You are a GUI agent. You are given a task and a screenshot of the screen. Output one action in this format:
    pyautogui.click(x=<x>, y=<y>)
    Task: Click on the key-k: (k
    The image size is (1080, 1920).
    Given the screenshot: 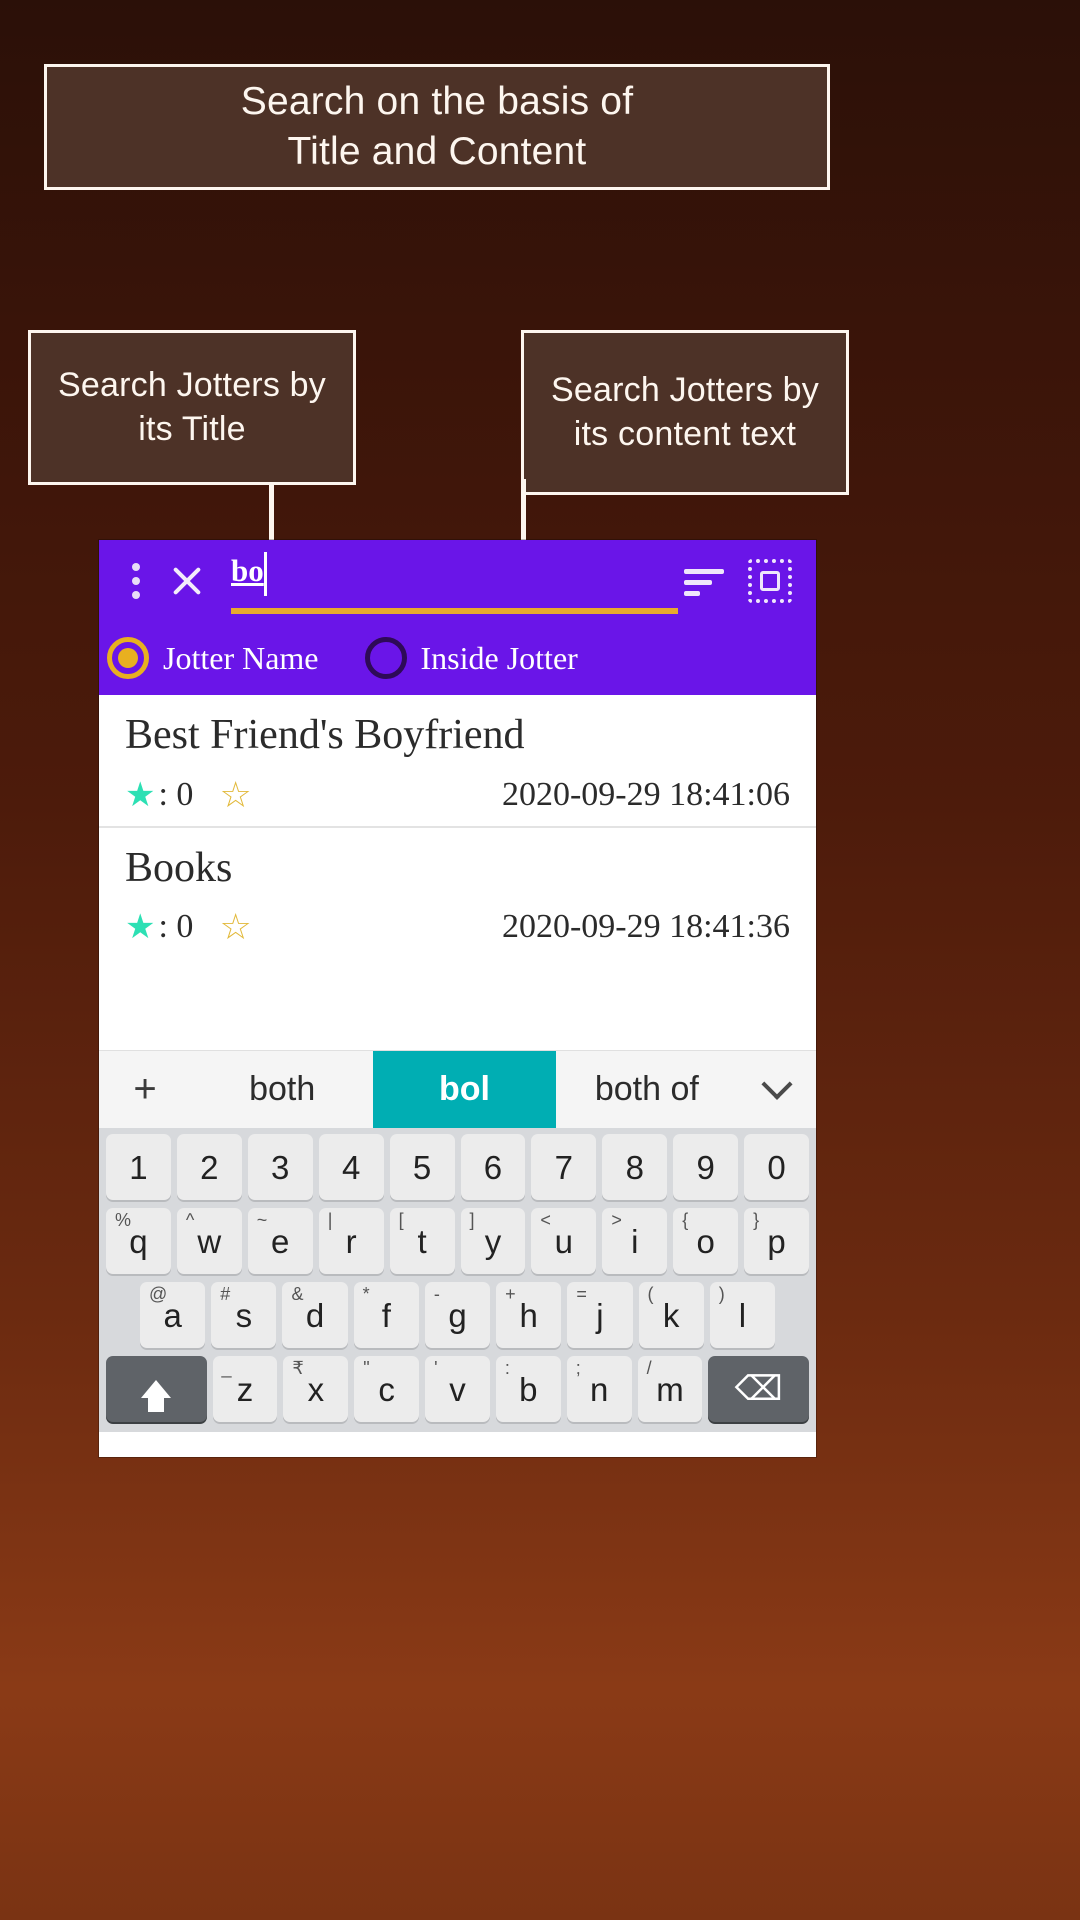 What is the action you would take?
    pyautogui.click(x=671, y=1315)
    